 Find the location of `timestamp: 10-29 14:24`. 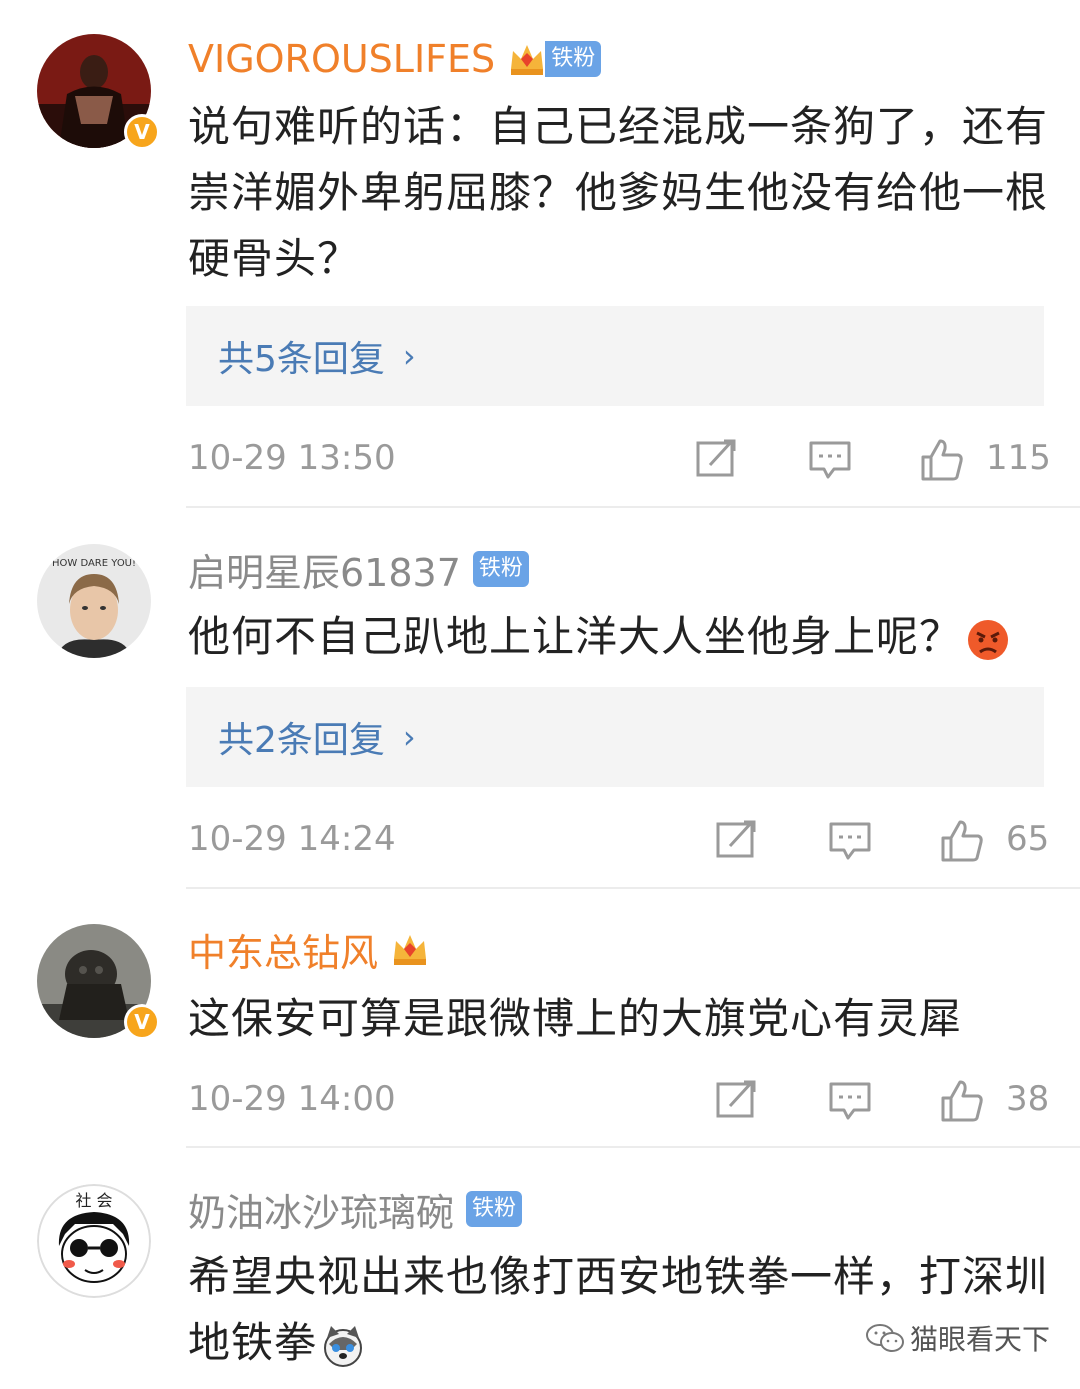

timestamp: 10-29 14:24 is located at coordinates (292, 839).